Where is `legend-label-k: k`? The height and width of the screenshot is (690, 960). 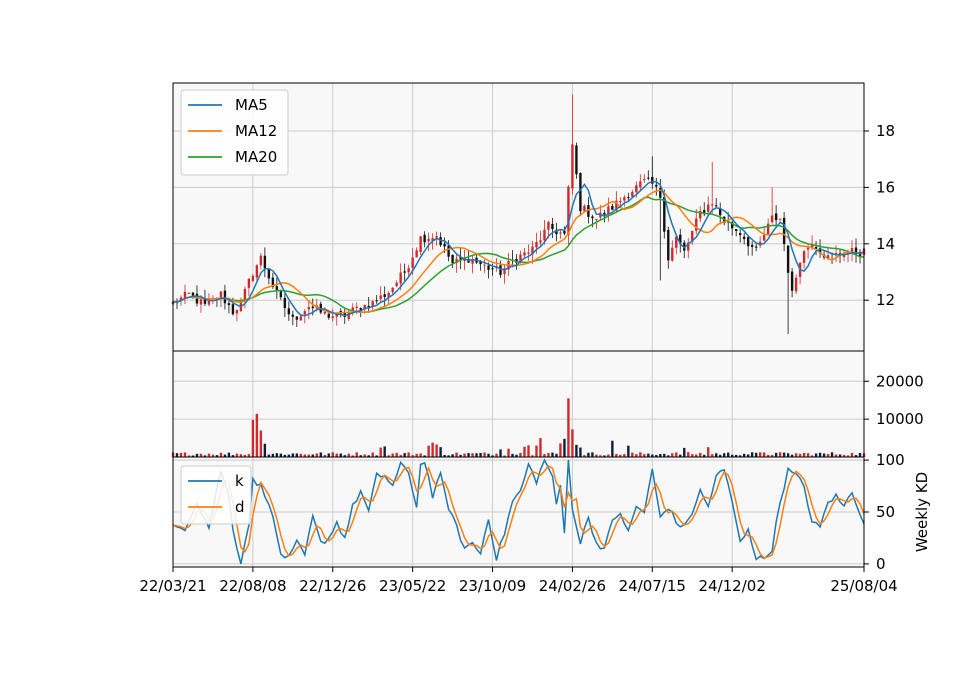
legend-label-k: k is located at coordinates (239, 481).